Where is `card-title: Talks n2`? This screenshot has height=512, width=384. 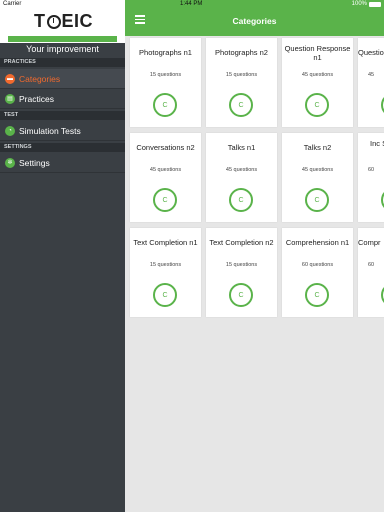
card-title: Talks n2 is located at coordinates (317, 147).